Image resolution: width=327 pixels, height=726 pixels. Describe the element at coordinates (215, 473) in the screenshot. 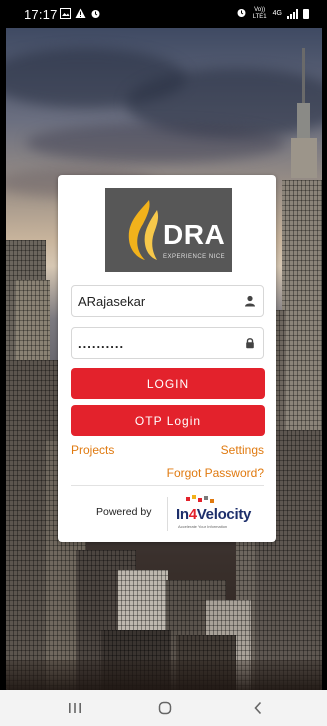

I see `forgot-password-link: Forgot Password?` at that location.